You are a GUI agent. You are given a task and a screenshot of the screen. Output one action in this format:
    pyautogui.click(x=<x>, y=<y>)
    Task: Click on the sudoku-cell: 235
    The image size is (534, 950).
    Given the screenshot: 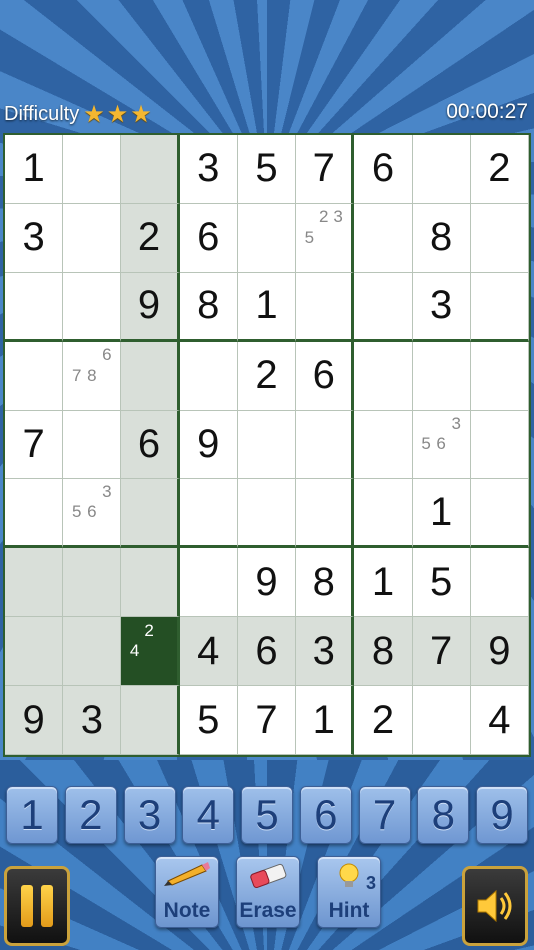 What is the action you would take?
    pyautogui.click(x=325, y=238)
    